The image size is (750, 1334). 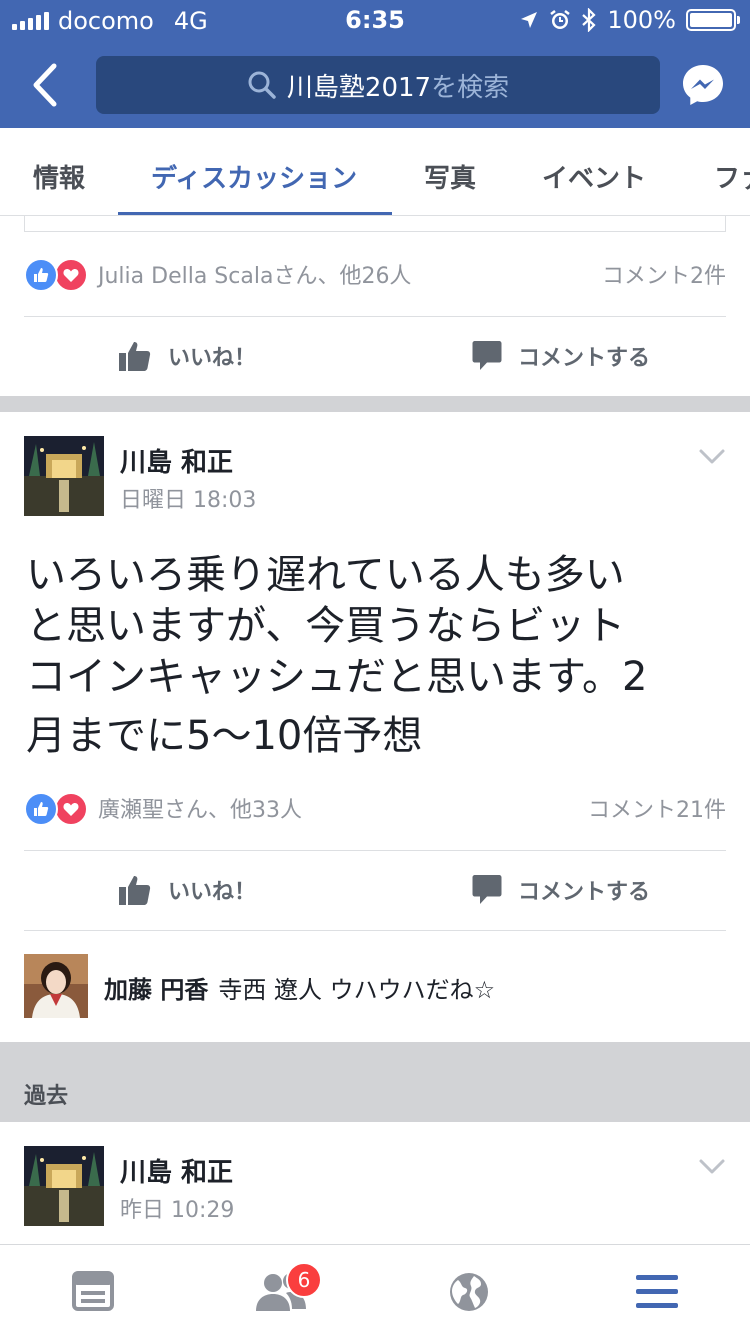 I want to click on comment-preview: 加藤 円香 寺西 遼人 ウハウハだね☆, so click(x=375, y=987).